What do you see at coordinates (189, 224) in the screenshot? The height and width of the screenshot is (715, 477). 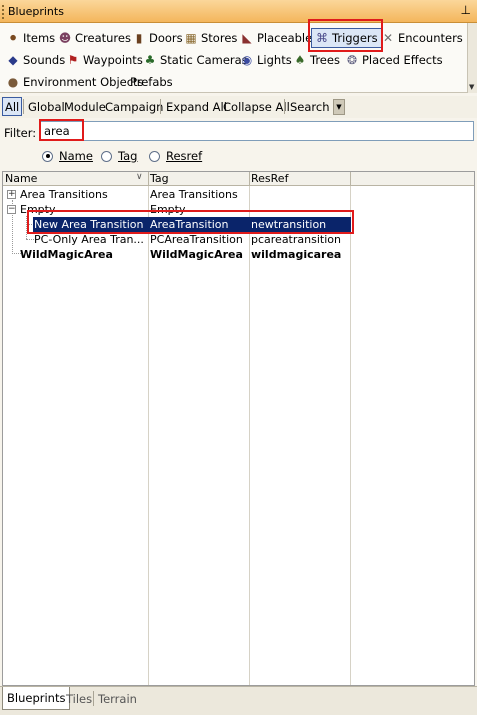 I see `row-tag: AreaTransition` at bounding box center [189, 224].